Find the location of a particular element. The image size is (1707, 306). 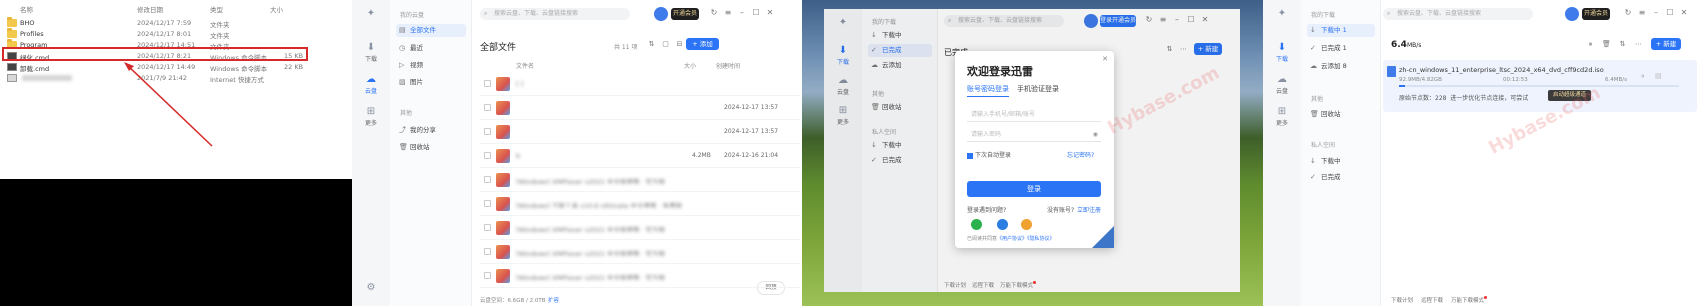

delete-icon: 🗑 is located at coordinates (1606, 44).